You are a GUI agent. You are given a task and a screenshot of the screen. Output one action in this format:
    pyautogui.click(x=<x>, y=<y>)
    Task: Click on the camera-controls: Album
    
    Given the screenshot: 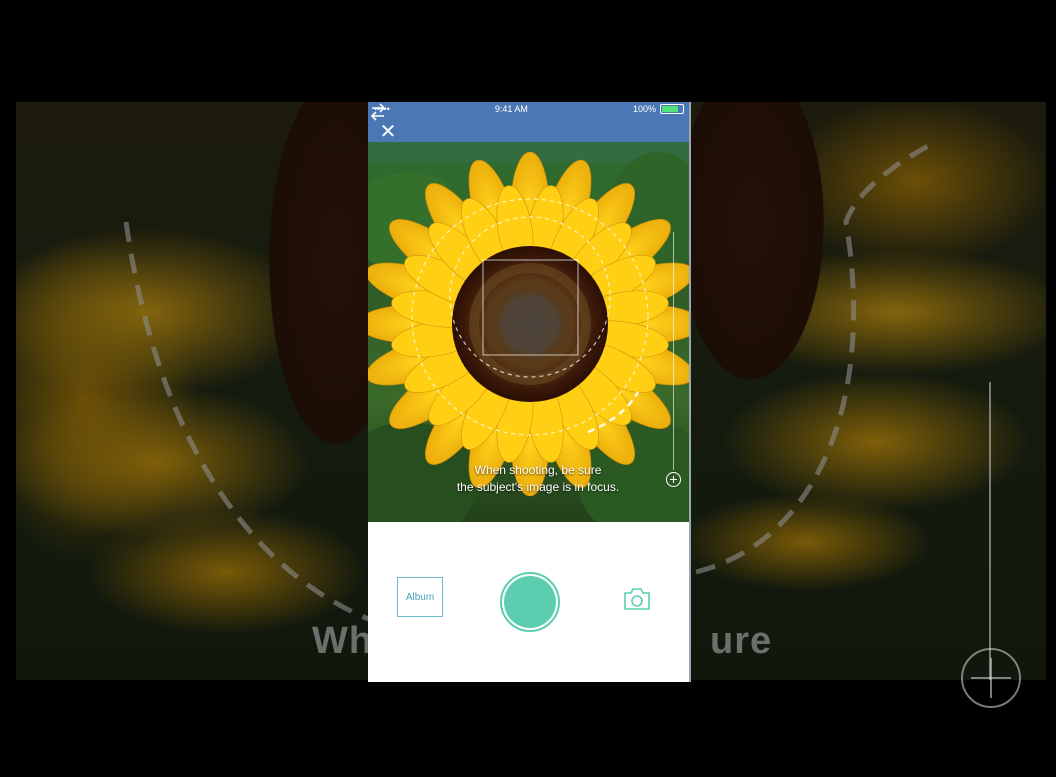 What is the action you would take?
    pyautogui.click(x=529, y=602)
    